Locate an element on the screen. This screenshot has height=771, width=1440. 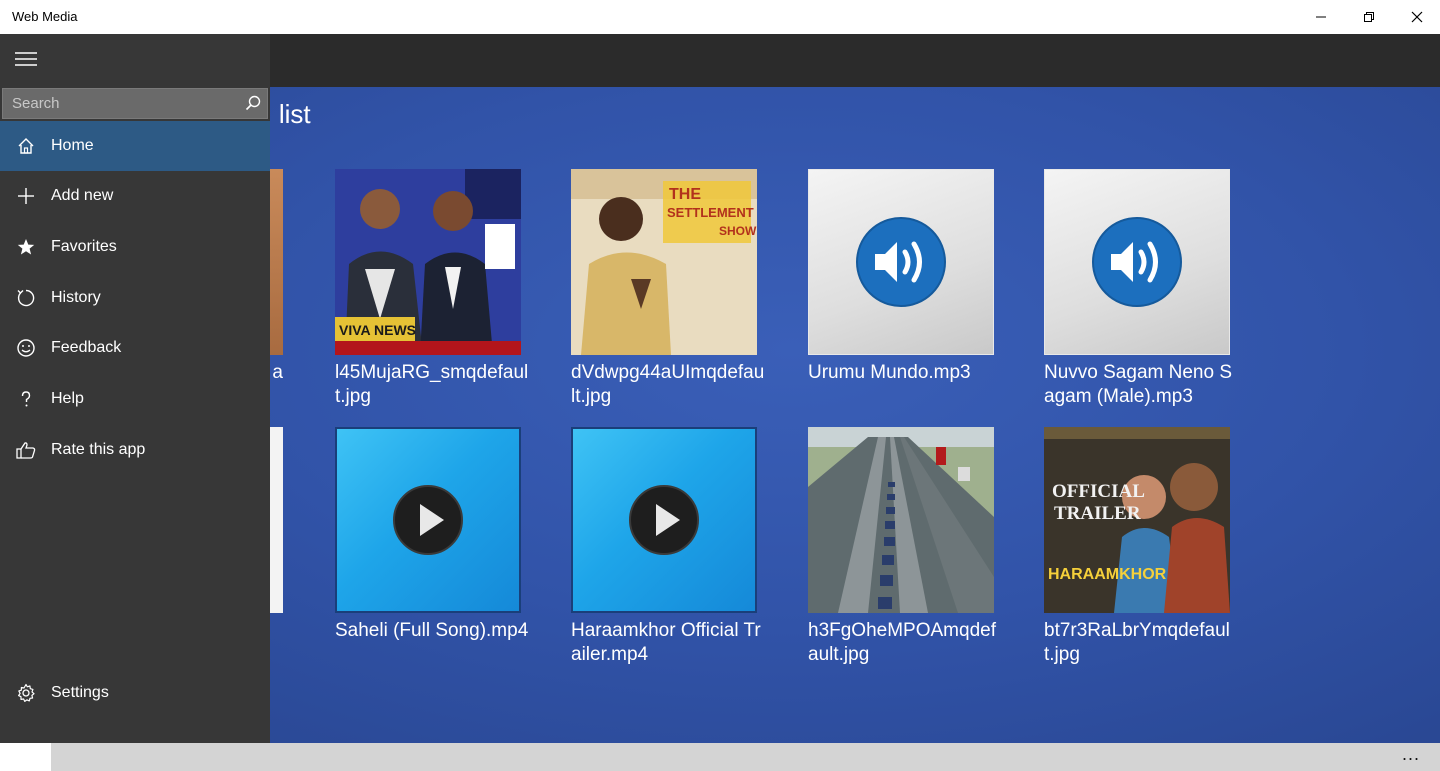
home-icon is located at coordinates (25, 146).